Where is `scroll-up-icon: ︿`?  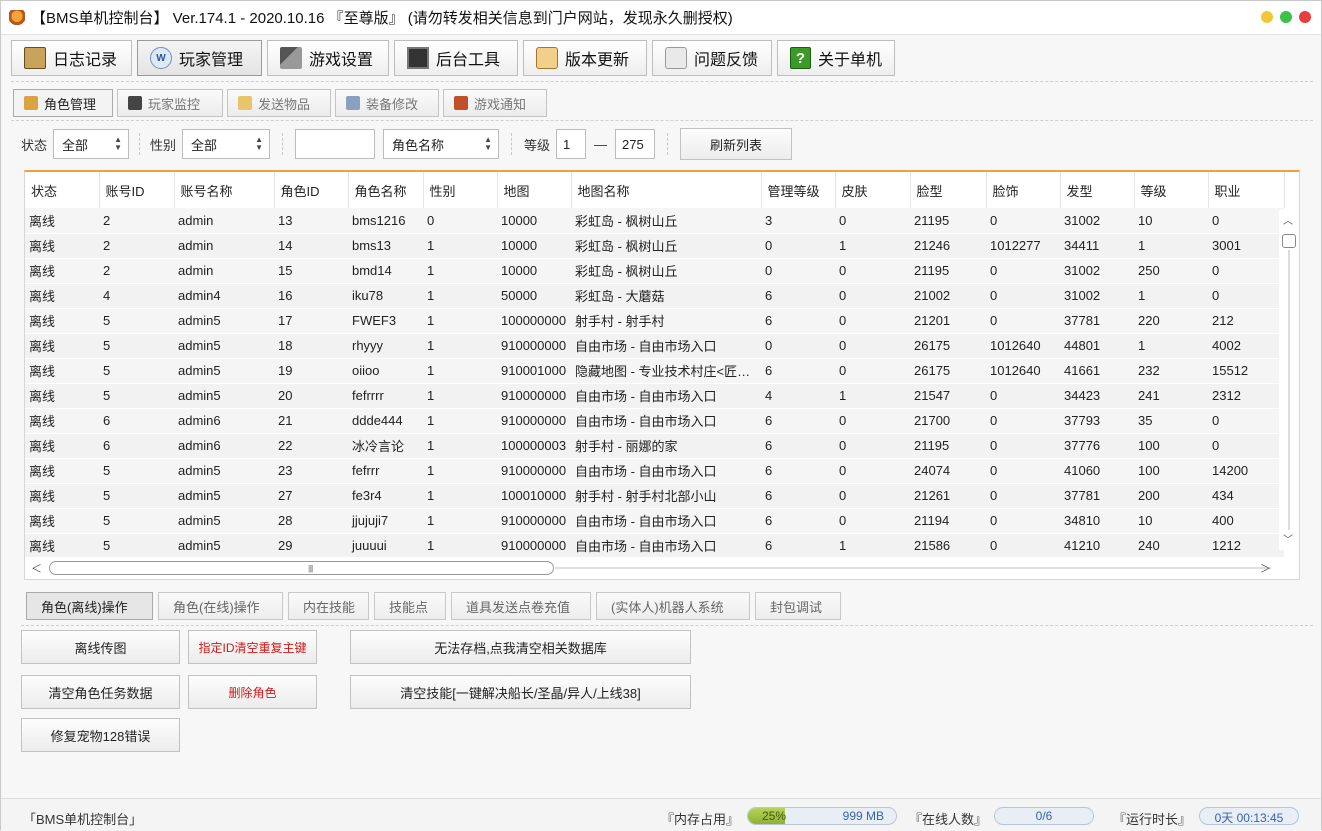
scroll-up-icon: ︿ is located at coordinates (1288, 219).